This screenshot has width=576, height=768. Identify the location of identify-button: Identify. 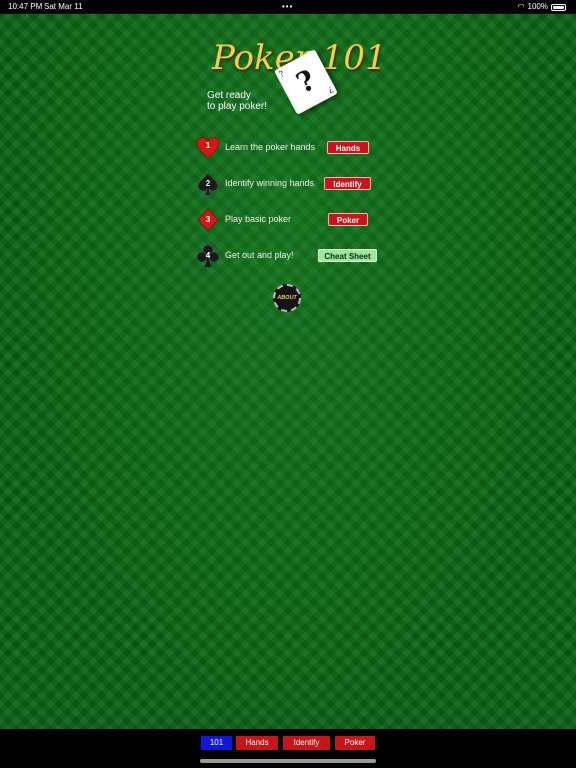
(347, 183).